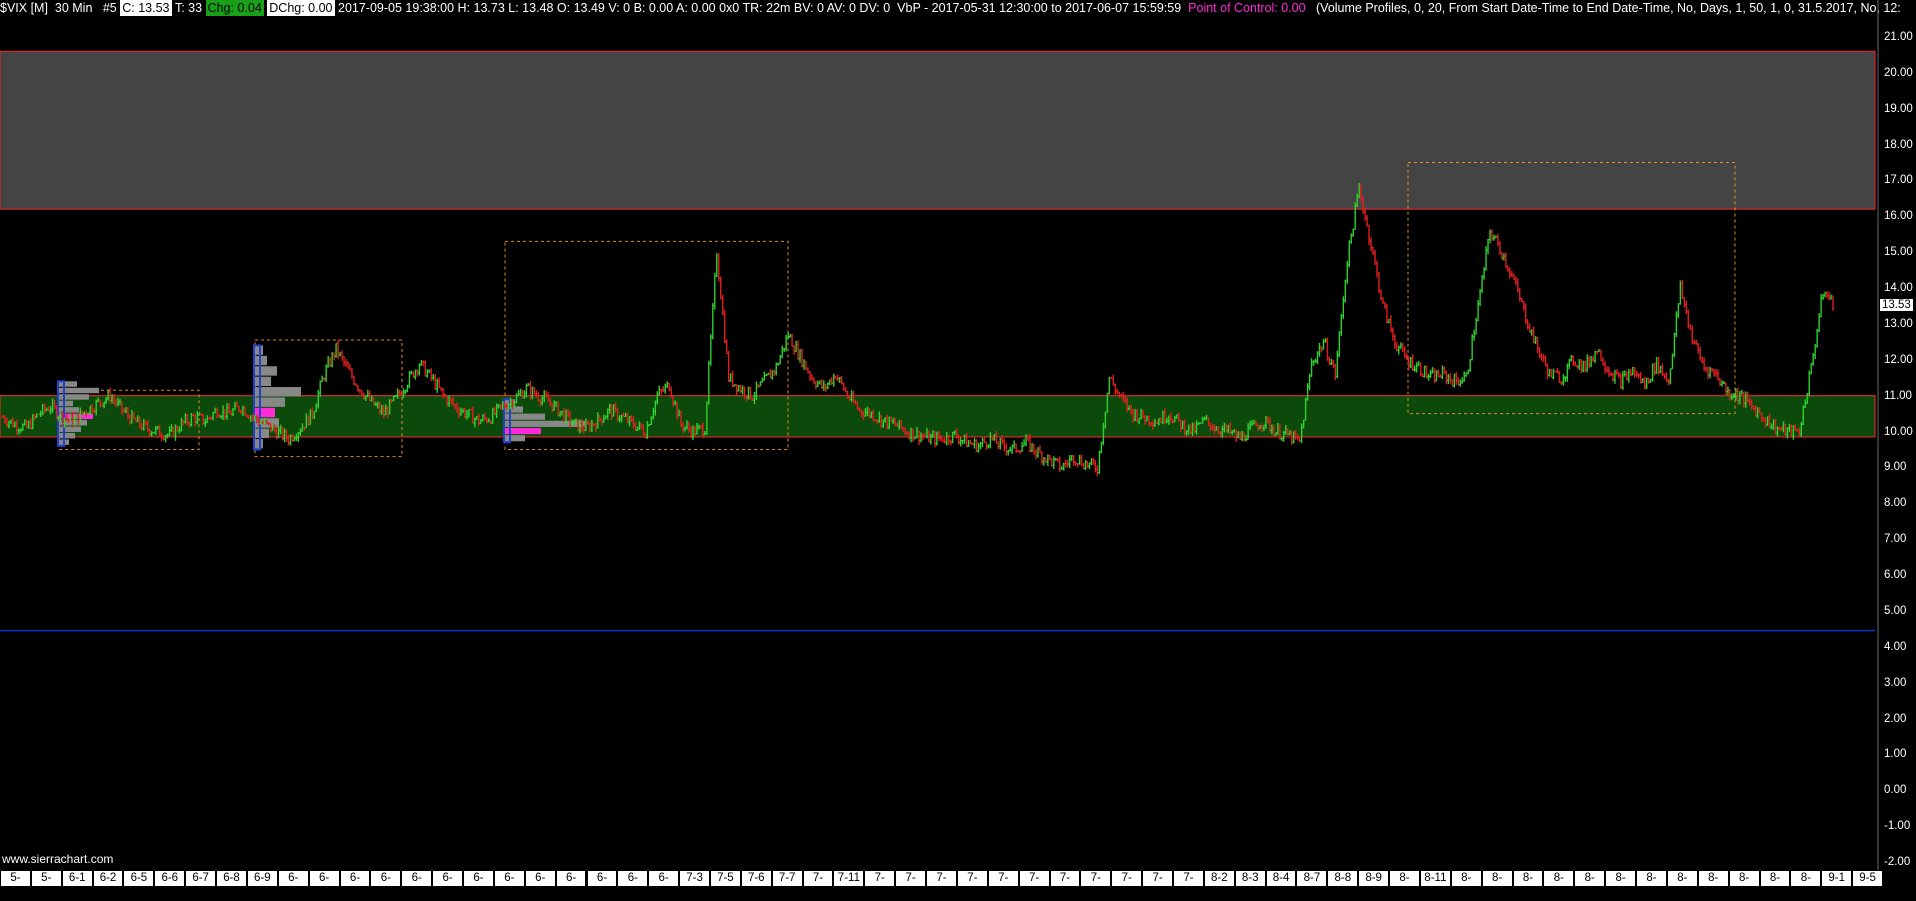  I want to click on price-tick-label: 19.00, so click(1898, 108).